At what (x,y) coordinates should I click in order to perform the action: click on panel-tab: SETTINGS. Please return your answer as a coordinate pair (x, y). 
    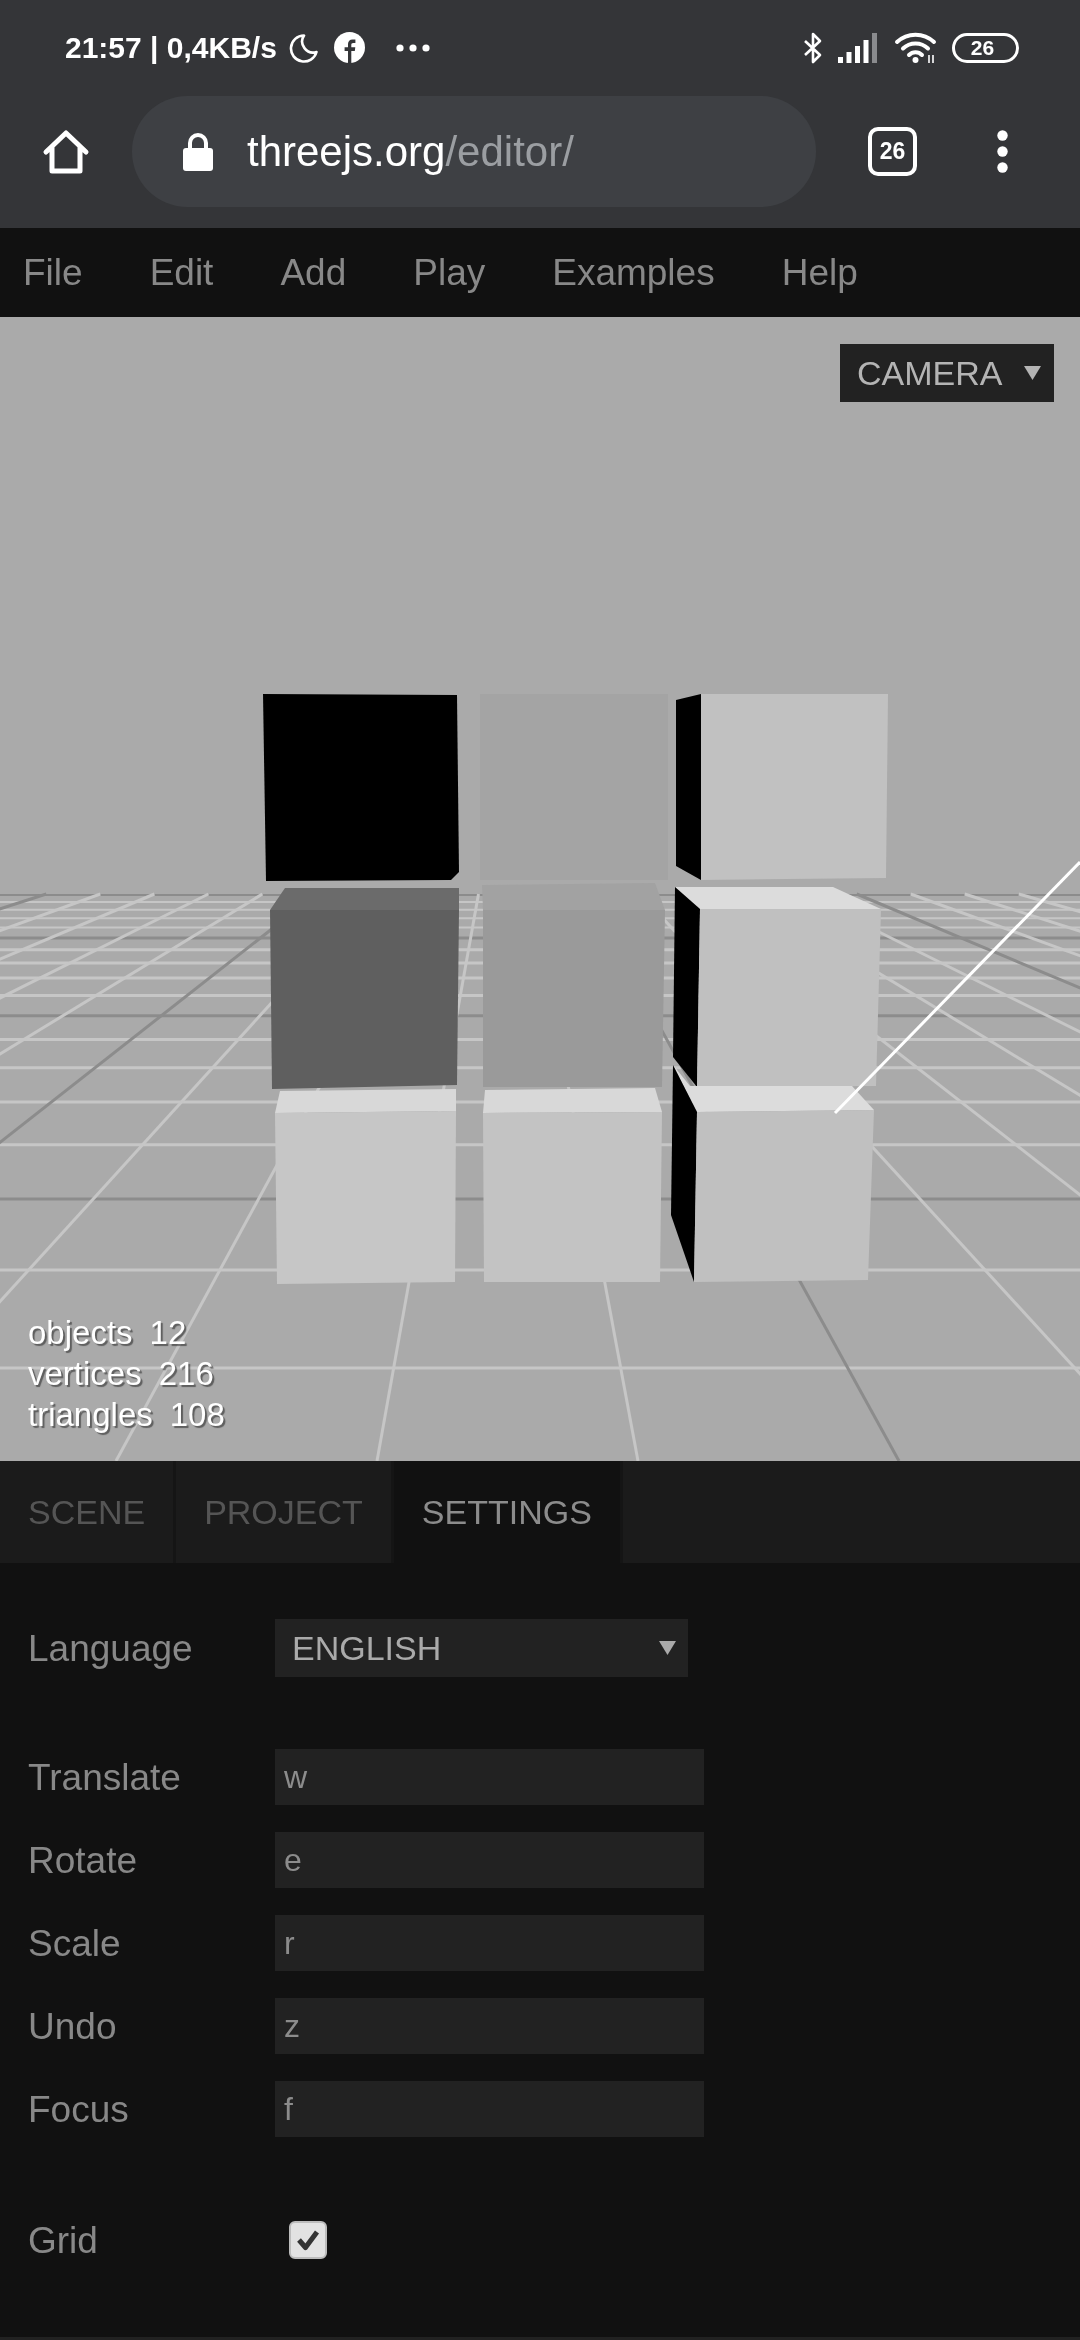
    Looking at the image, I should click on (508, 1512).